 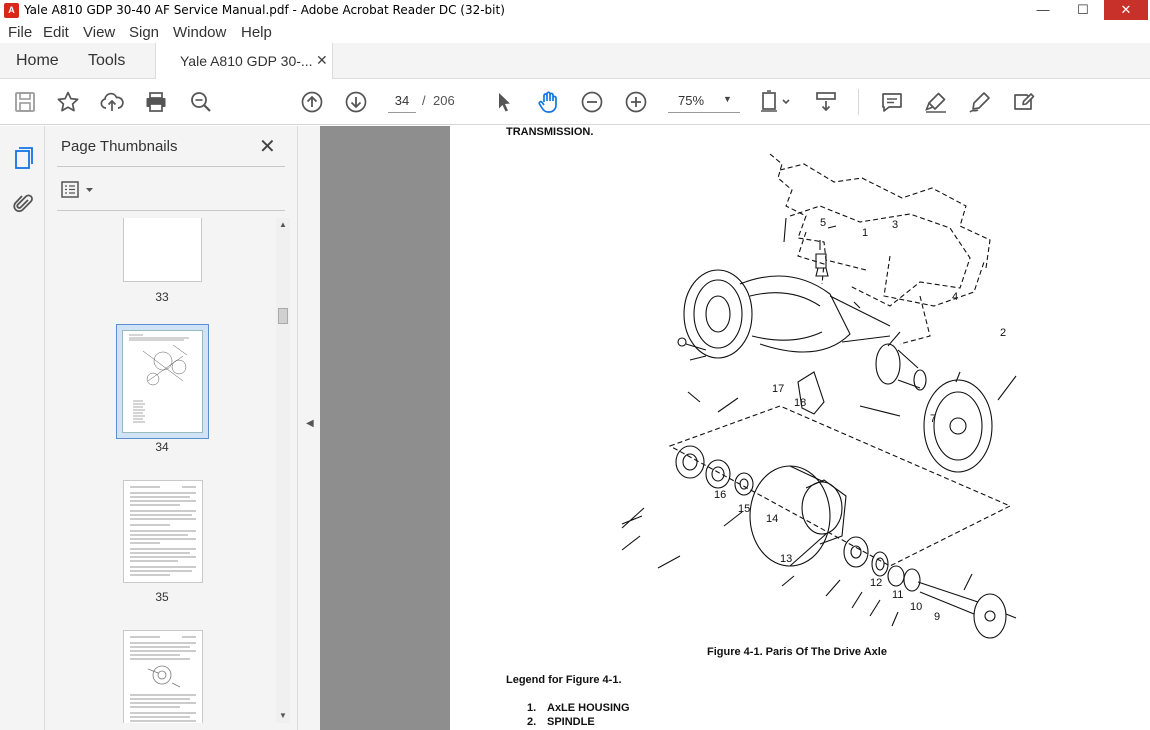 What do you see at coordinates (20, 32) in the screenshot?
I see `menu-file: File` at bounding box center [20, 32].